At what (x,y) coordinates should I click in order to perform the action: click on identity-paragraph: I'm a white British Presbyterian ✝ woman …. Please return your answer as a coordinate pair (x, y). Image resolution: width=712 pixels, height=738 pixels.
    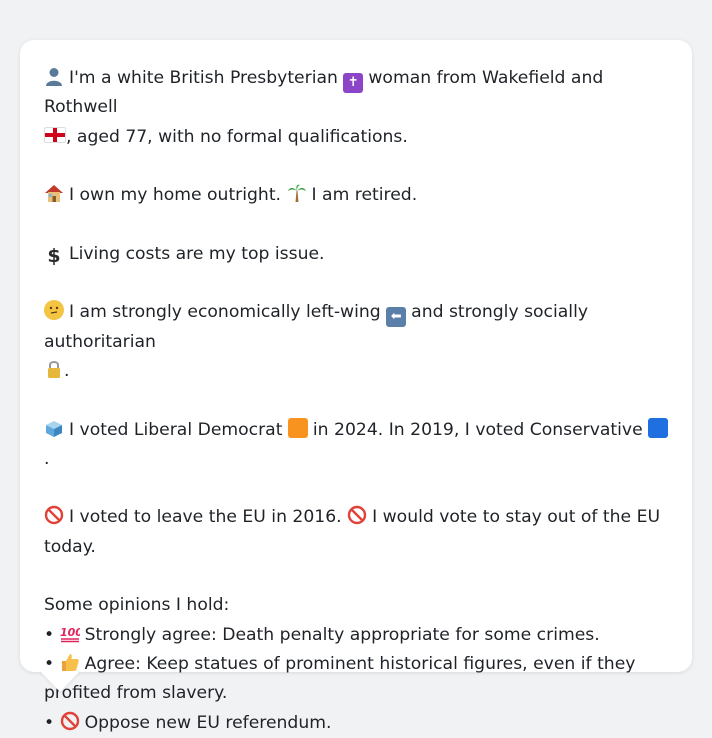
    Looking at the image, I should click on (357, 108).